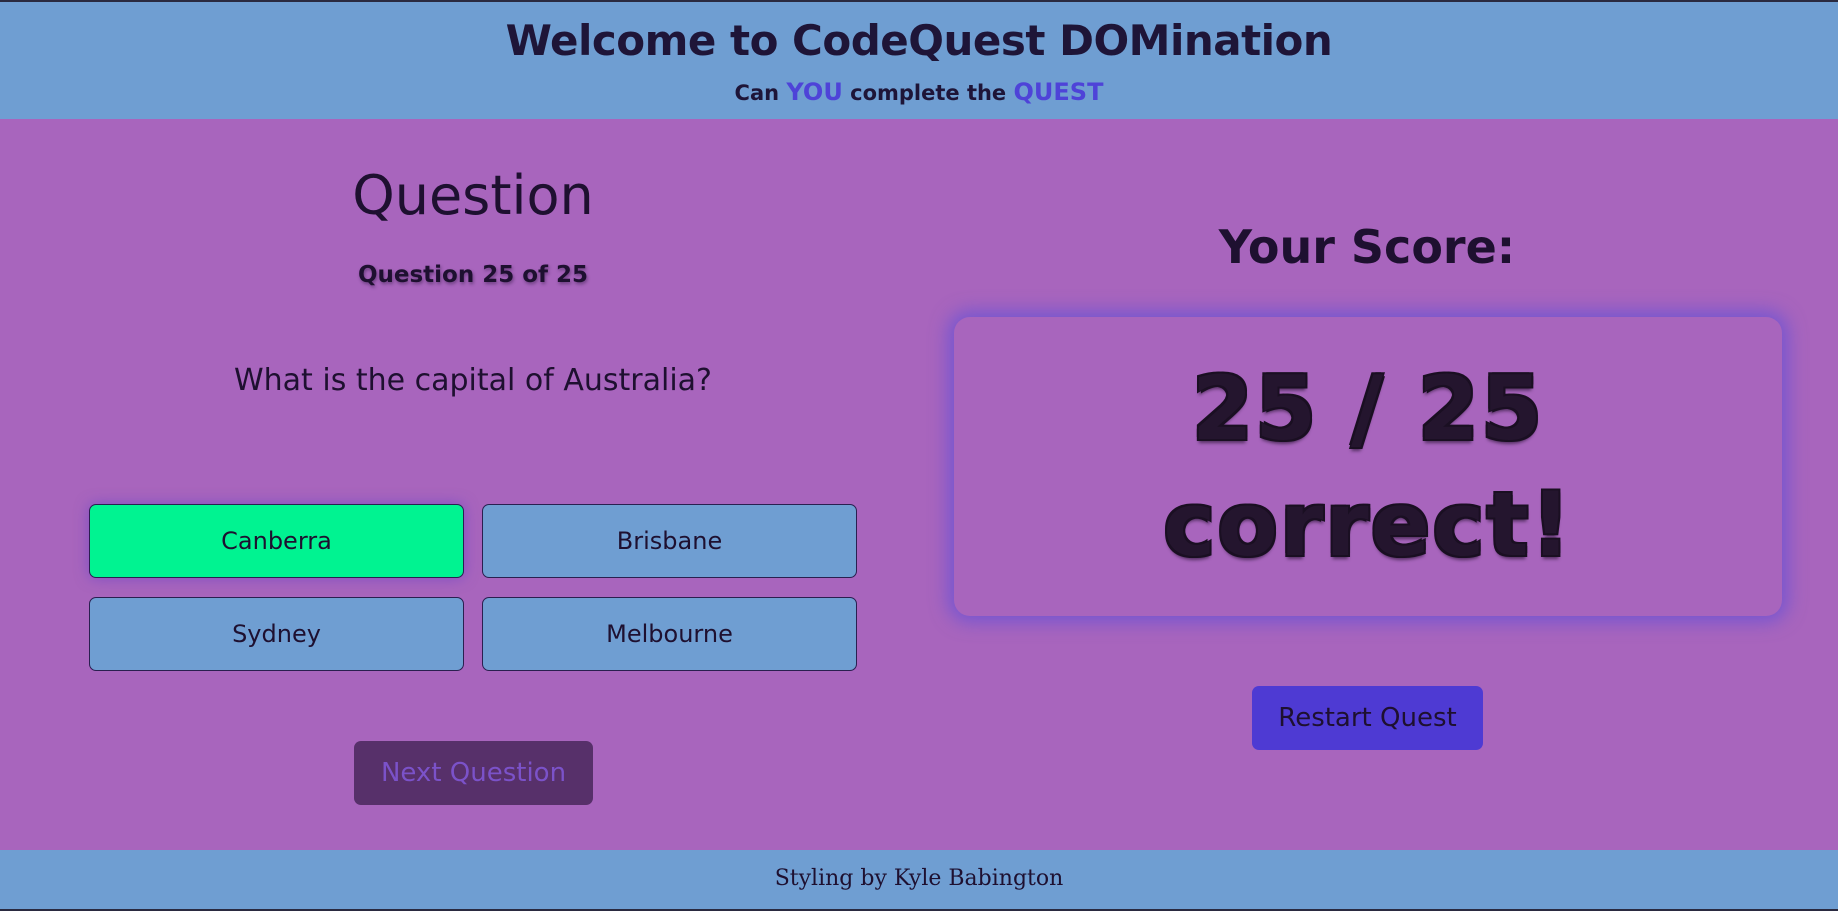  I want to click on score-result: correct!, so click(1368, 524).